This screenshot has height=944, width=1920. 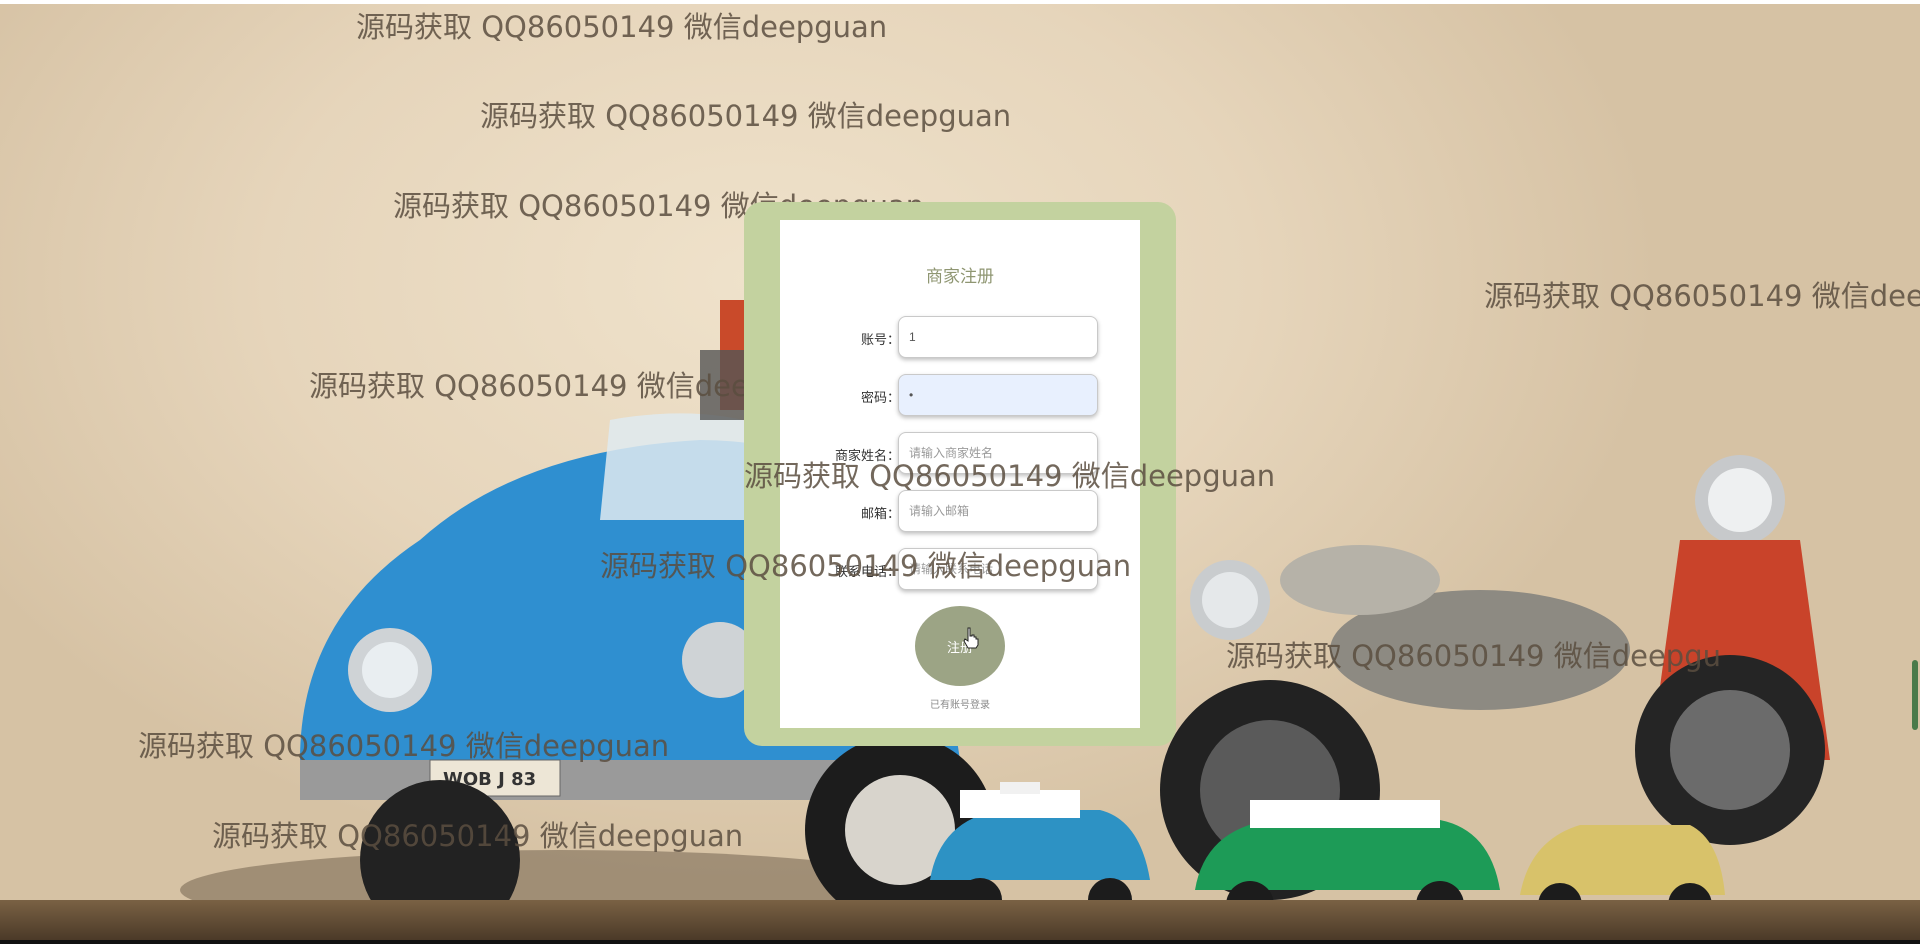 What do you see at coordinates (960, 276) in the screenshot?
I see `form-title: 商家注册` at bounding box center [960, 276].